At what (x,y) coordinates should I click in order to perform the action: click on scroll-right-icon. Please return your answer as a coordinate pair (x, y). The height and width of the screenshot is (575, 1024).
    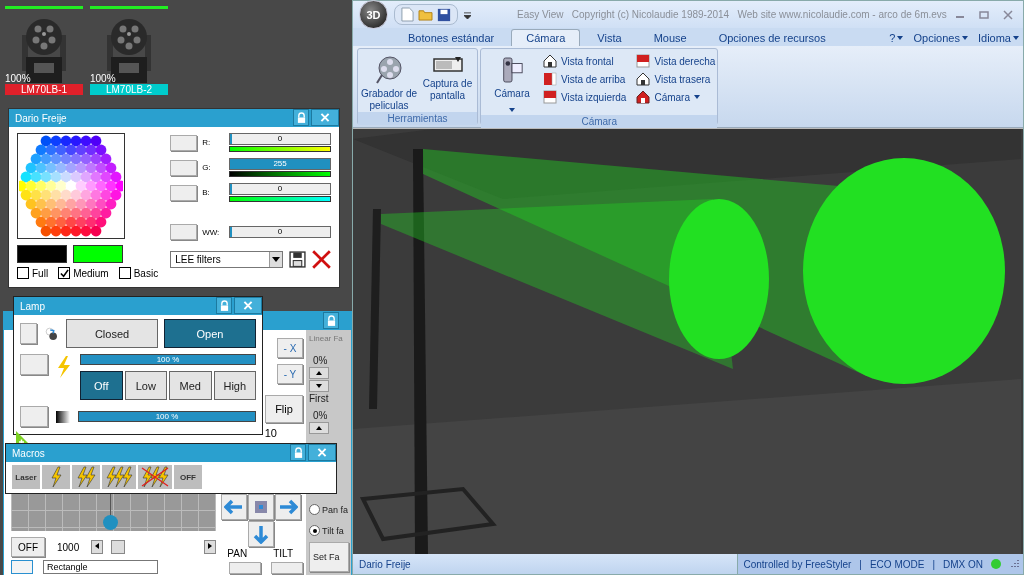
    Looking at the image, I should click on (210, 547).